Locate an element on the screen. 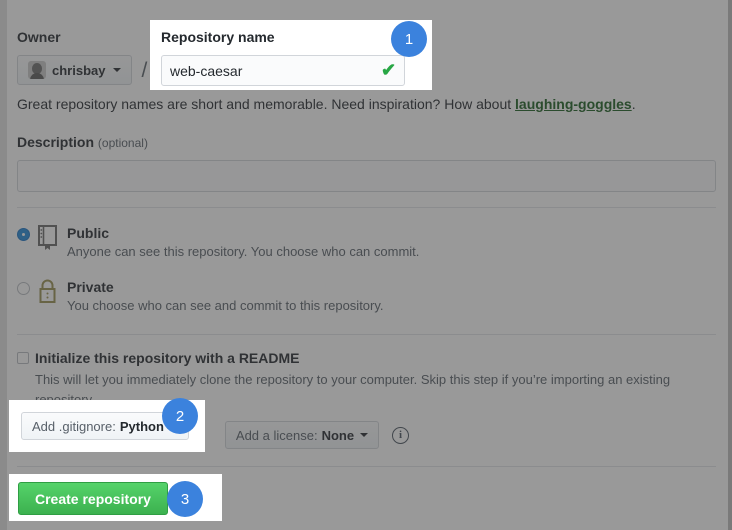  description-label-text: Description is located at coordinates (56, 142).